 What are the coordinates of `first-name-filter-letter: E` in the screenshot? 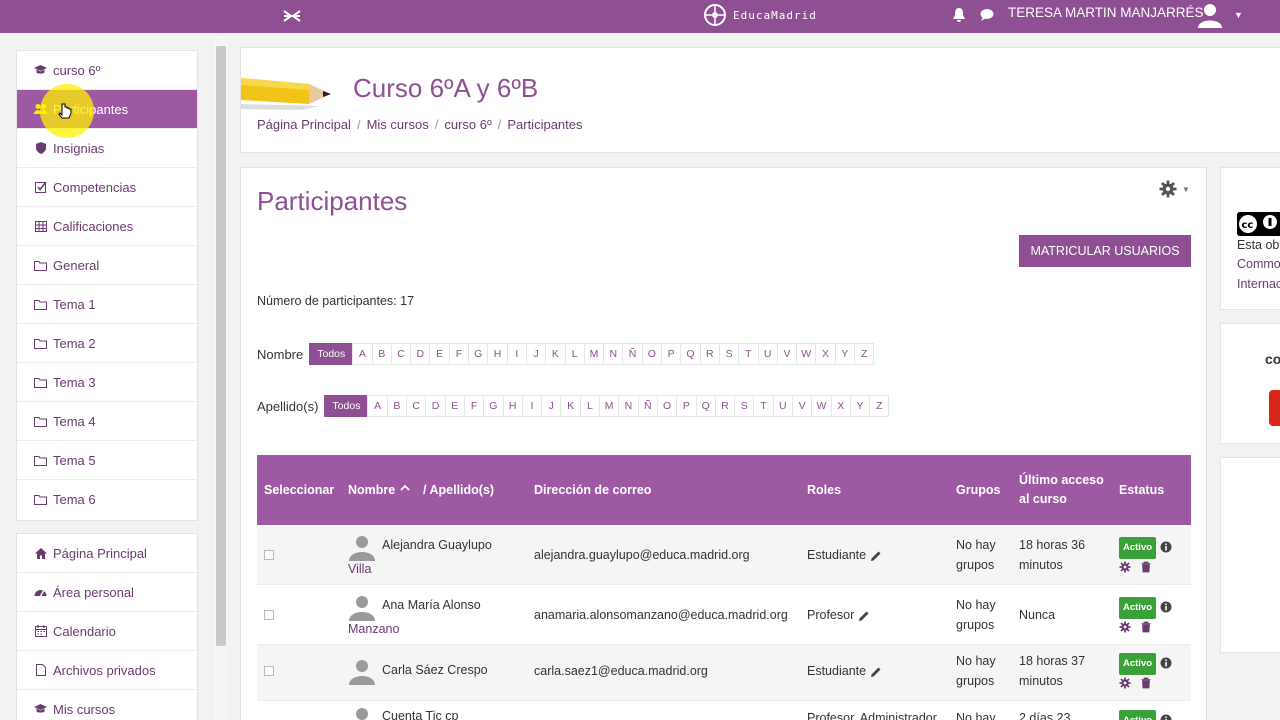 It's located at (439, 354).